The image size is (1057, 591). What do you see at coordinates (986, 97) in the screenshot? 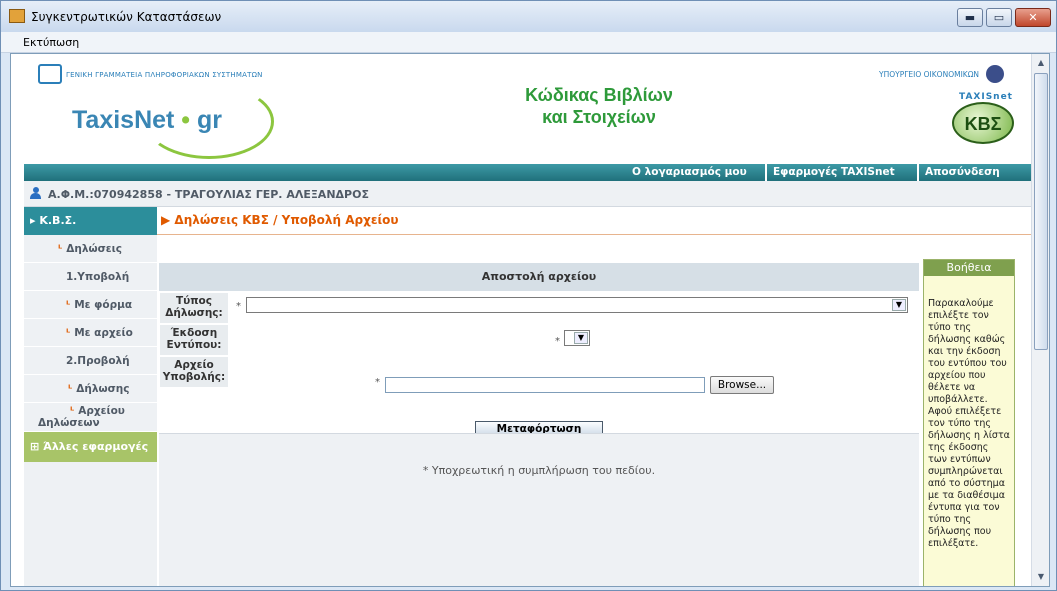
I see `kbs-logo-caption: TAXISnet` at bounding box center [986, 97].